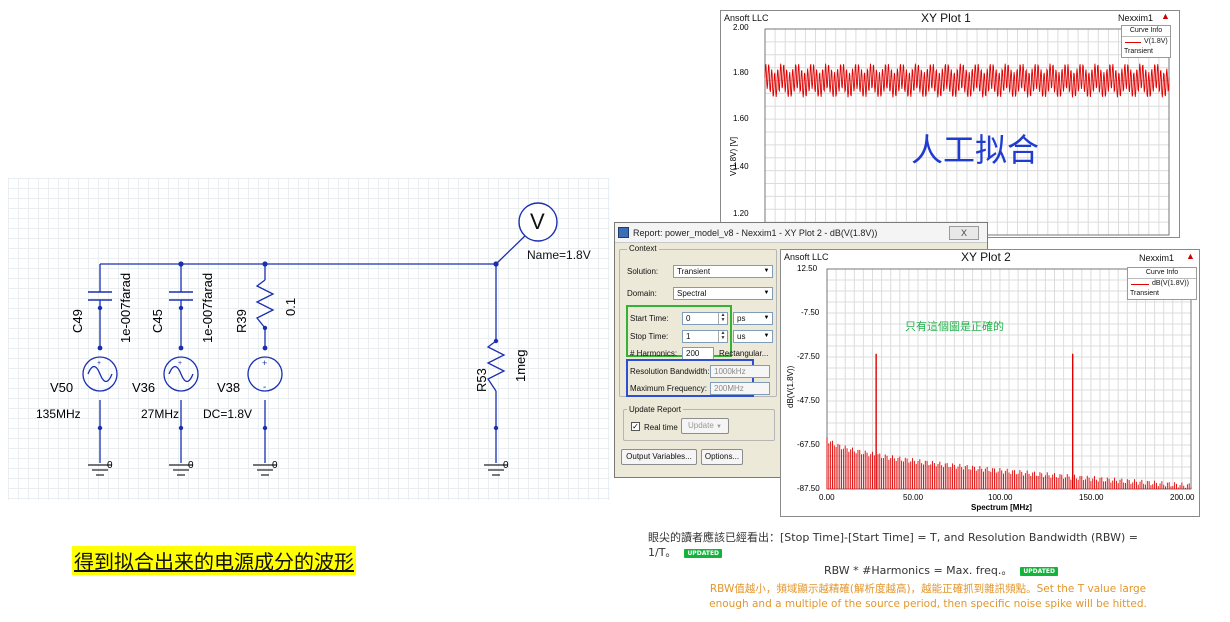 This screenshot has height=622, width=1230. Describe the element at coordinates (913, 497) in the screenshot. I see `plot2-xtick: 50.00` at that location.